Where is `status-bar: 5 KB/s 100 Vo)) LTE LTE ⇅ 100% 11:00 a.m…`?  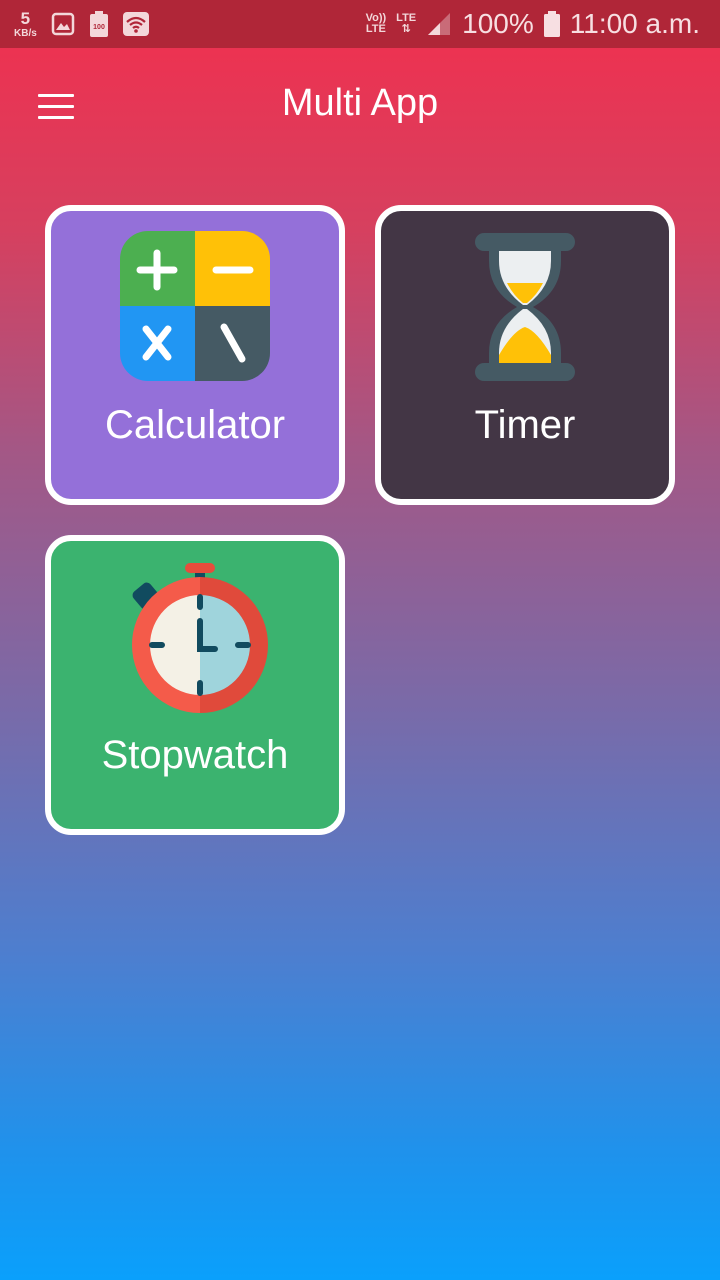 status-bar: 5 KB/s 100 Vo)) LTE LTE ⇅ 100% 11:00 a.m… is located at coordinates (360, 24).